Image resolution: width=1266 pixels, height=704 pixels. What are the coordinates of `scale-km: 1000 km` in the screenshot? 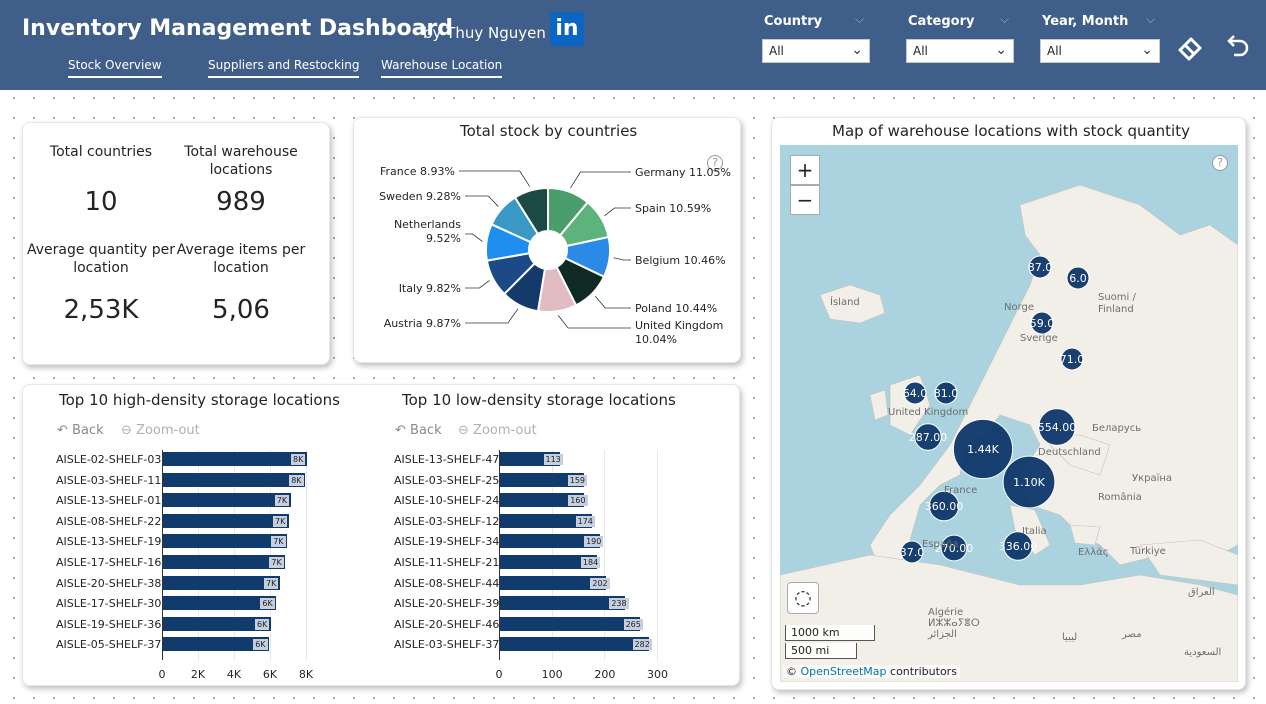 It's located at (830, 633).